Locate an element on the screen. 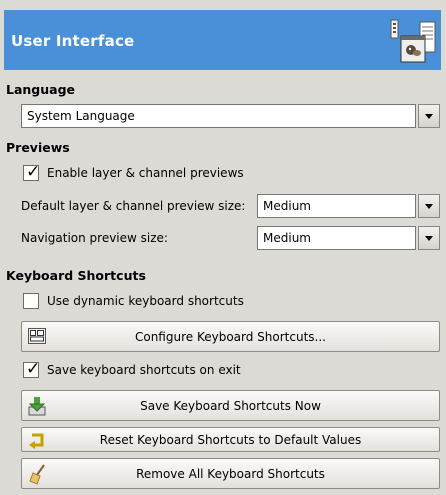  language-section-title: Language is located at coordinates (41, 89).